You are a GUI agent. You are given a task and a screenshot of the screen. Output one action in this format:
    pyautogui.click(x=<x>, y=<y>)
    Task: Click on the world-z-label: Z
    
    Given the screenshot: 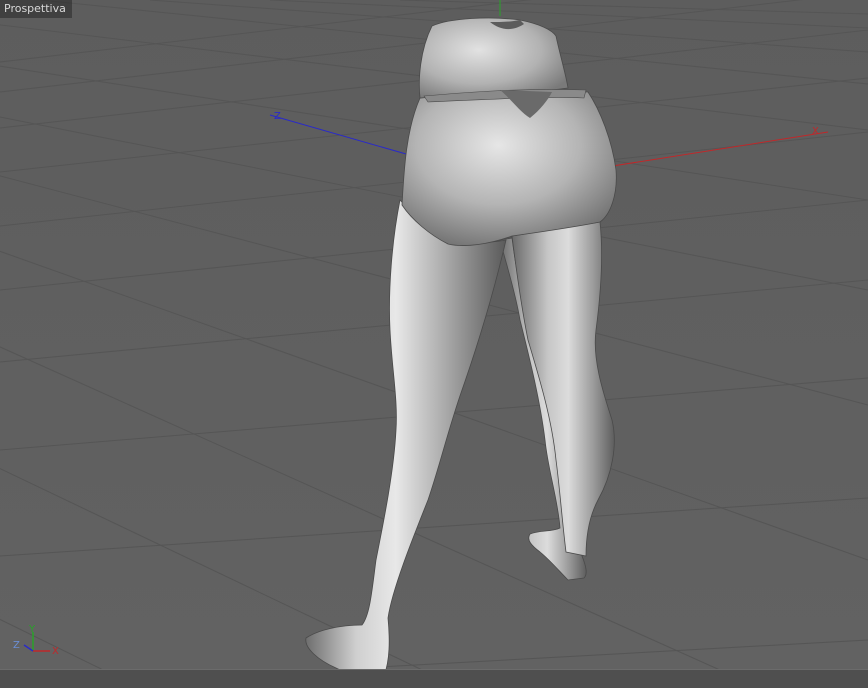 What is the action you would take?
    pyautogui.click(x=277, y=116)
    